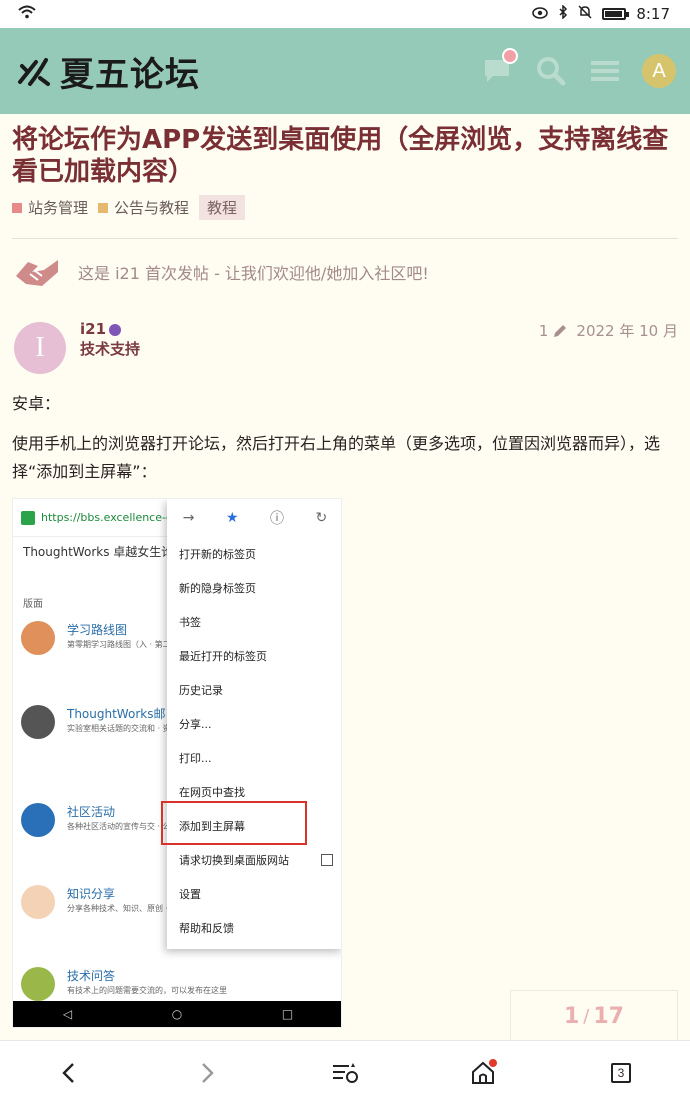 The width and height of the screenshot is (690, 1104). What do you see at coordinates (37, 273) in the screenshot?
I see `handshake-icon` at bounding box center [37, 273].